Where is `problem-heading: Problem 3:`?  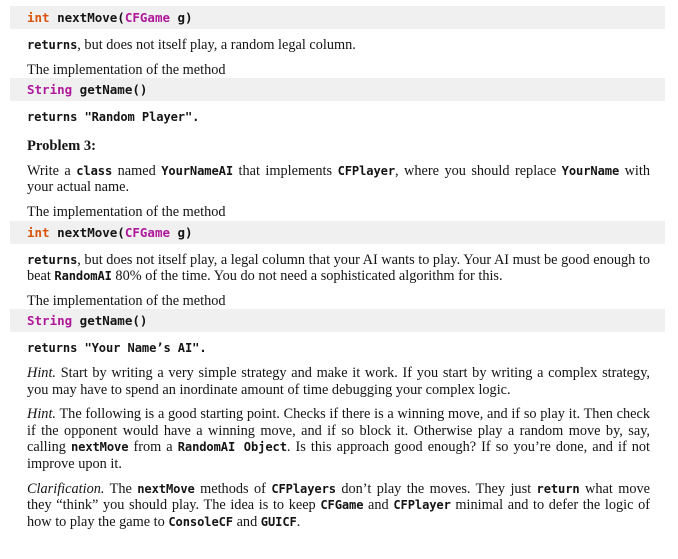 problem-heading: Problem 3: is located at coordinates (62, 145).